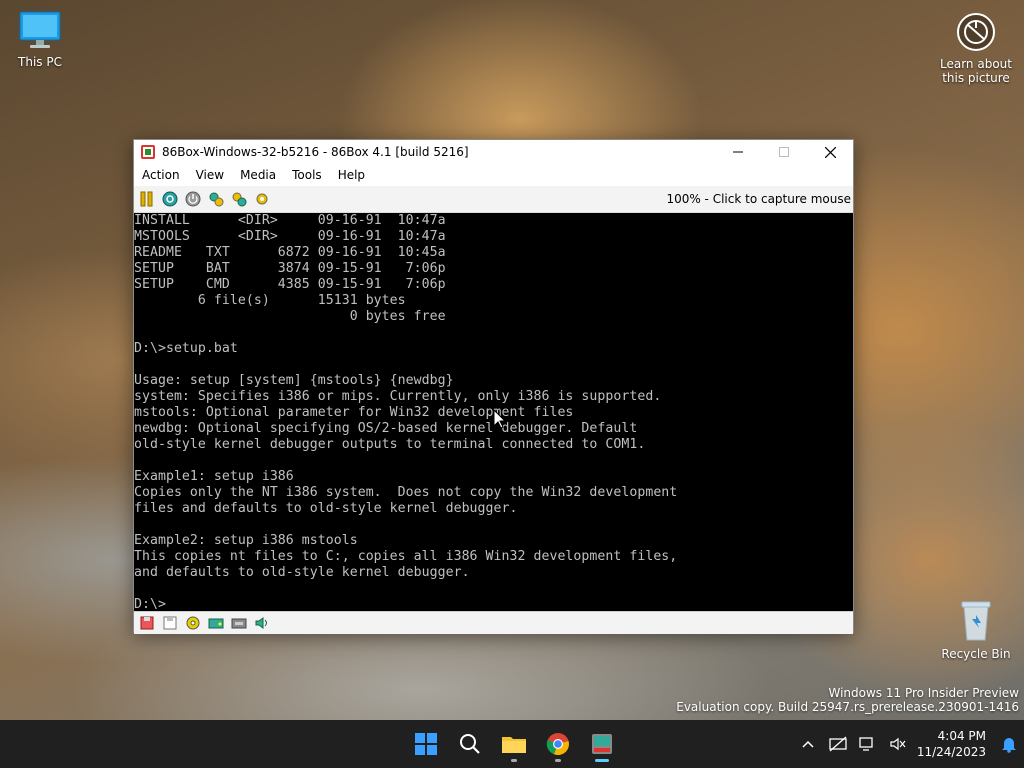  I want to click on network-disconnected-icon, so click(838, 744).